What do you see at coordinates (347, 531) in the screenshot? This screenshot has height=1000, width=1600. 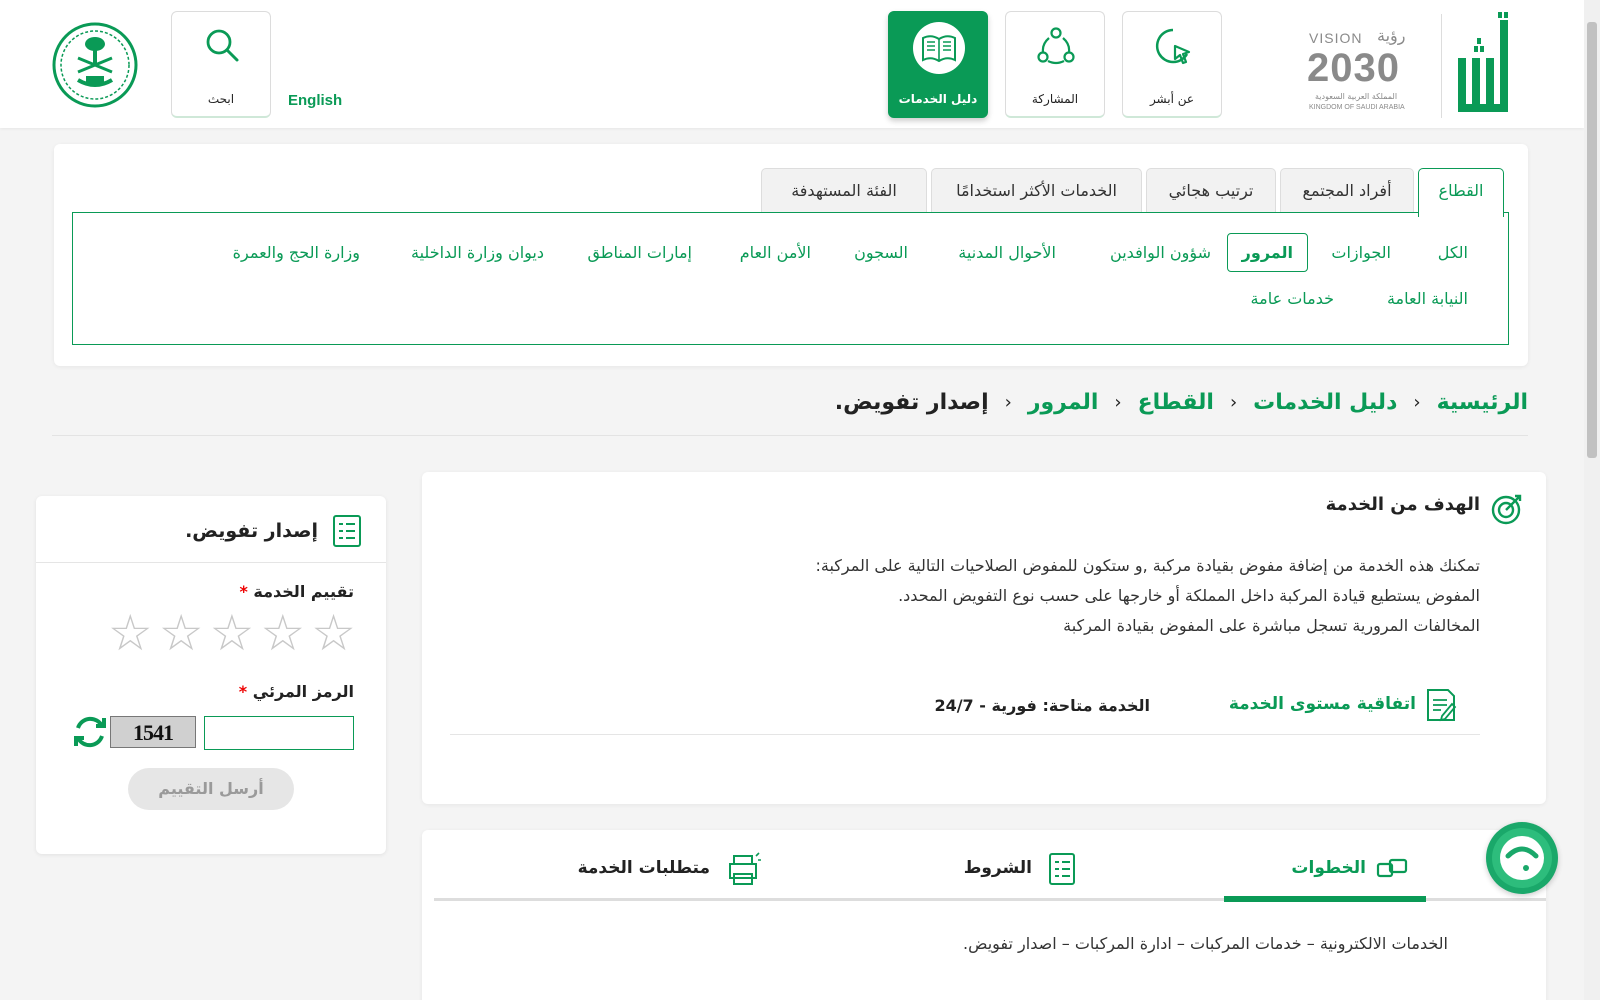 I see `form-document-icon` at bounding box center [347, 531].